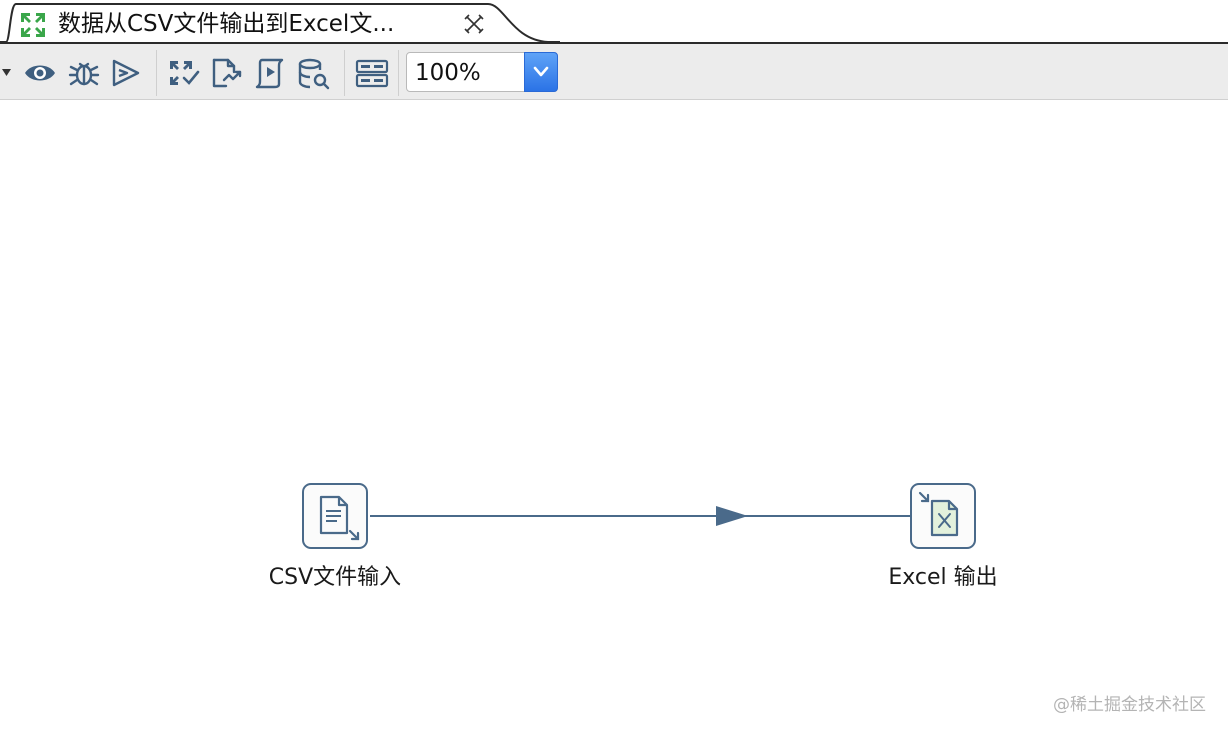 Image resolution: width=1228 pixels, height=736 pixels. I want to click on zoom-value: 100%, so click(448, 73).